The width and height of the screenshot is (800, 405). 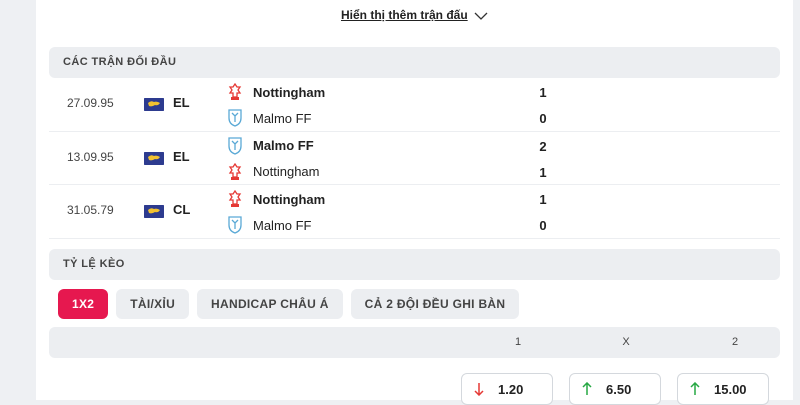 I want to click on match-date: 27.09.95, so click(x=90, y=103).